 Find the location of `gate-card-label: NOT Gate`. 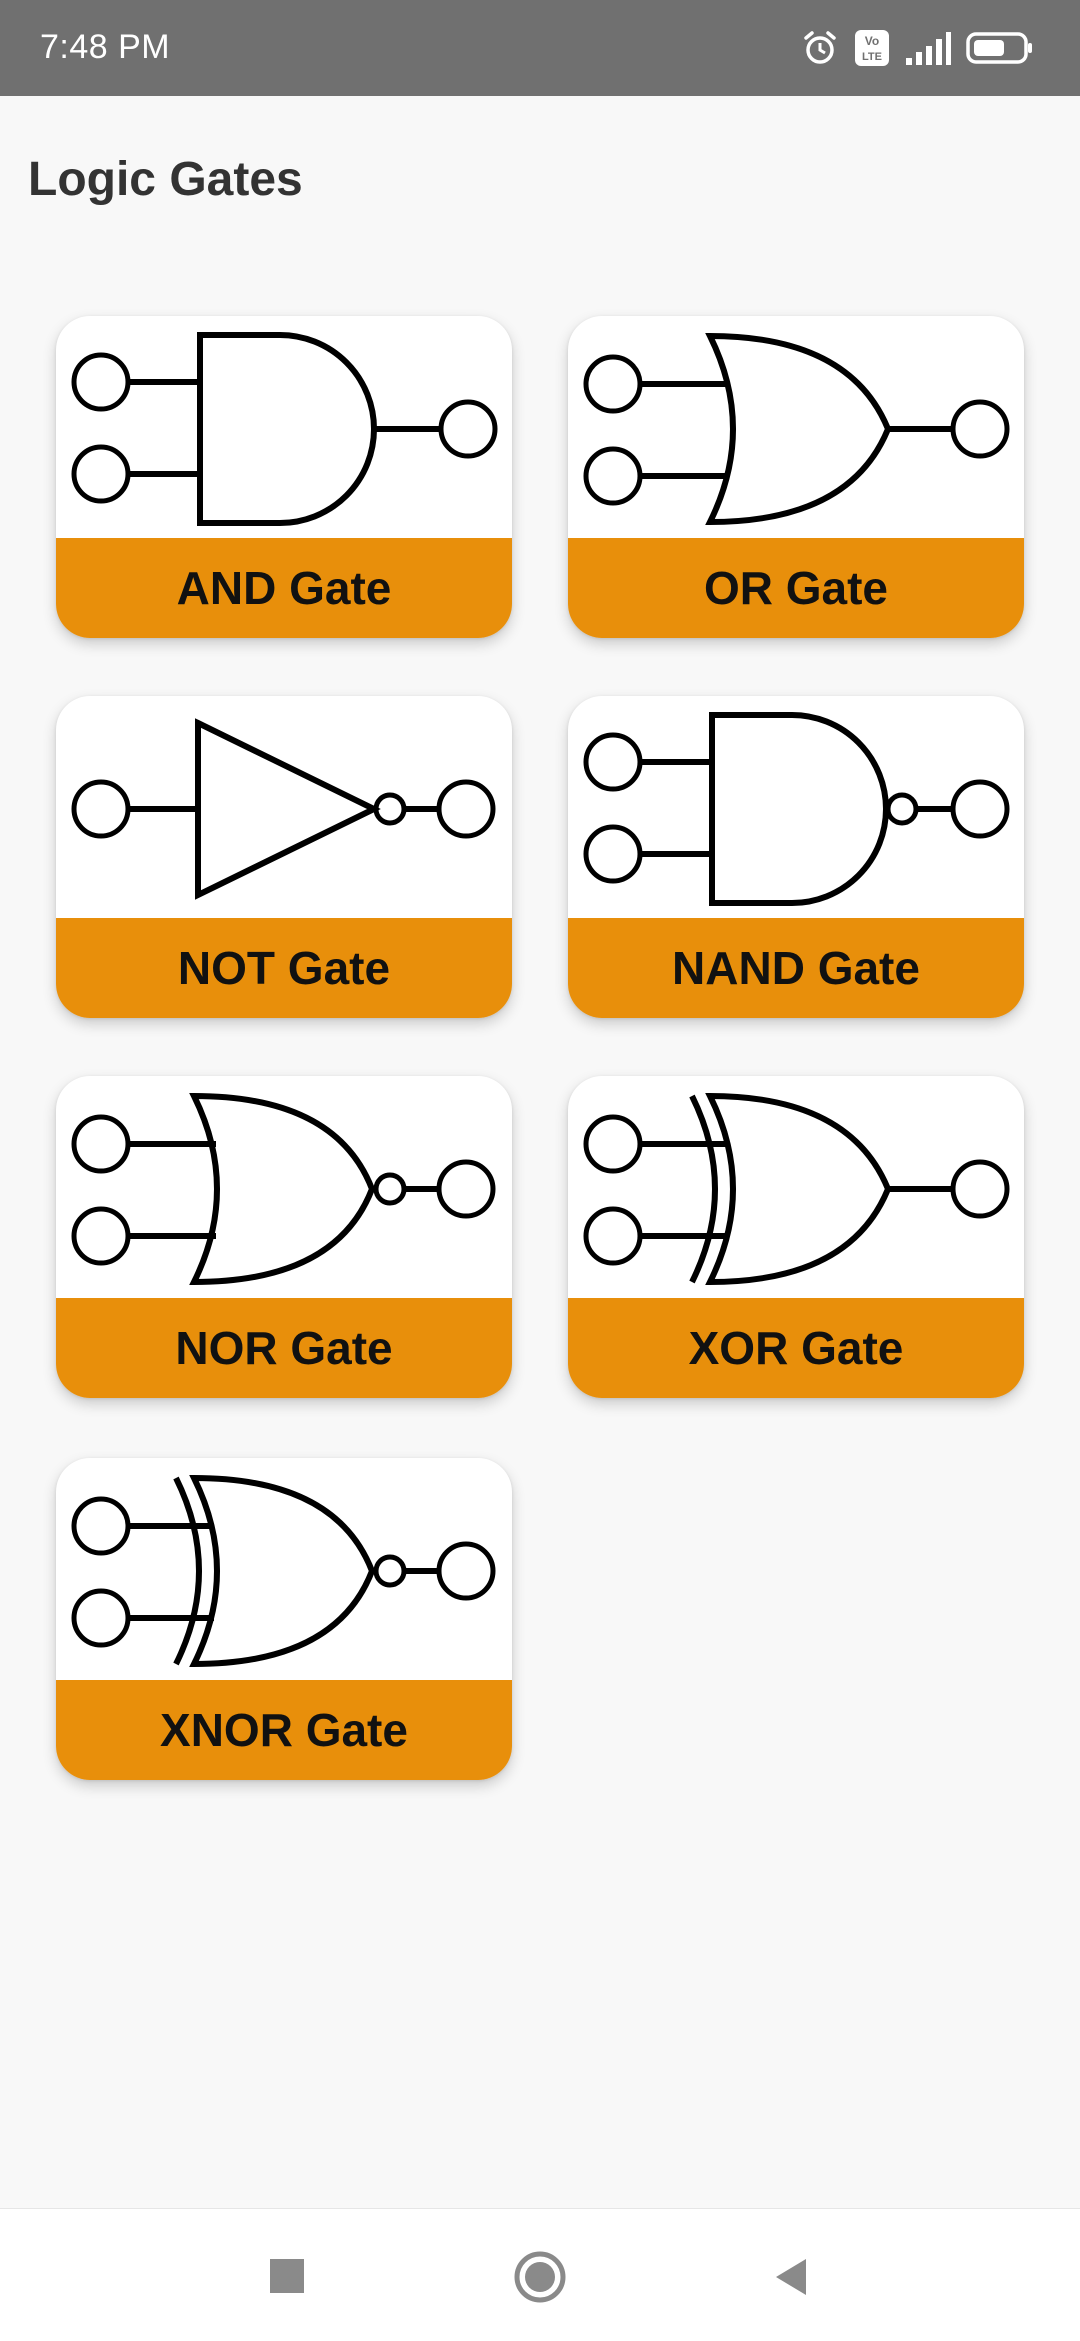

gate-card-label: NOT Gate is located at coordinates (284, 968).